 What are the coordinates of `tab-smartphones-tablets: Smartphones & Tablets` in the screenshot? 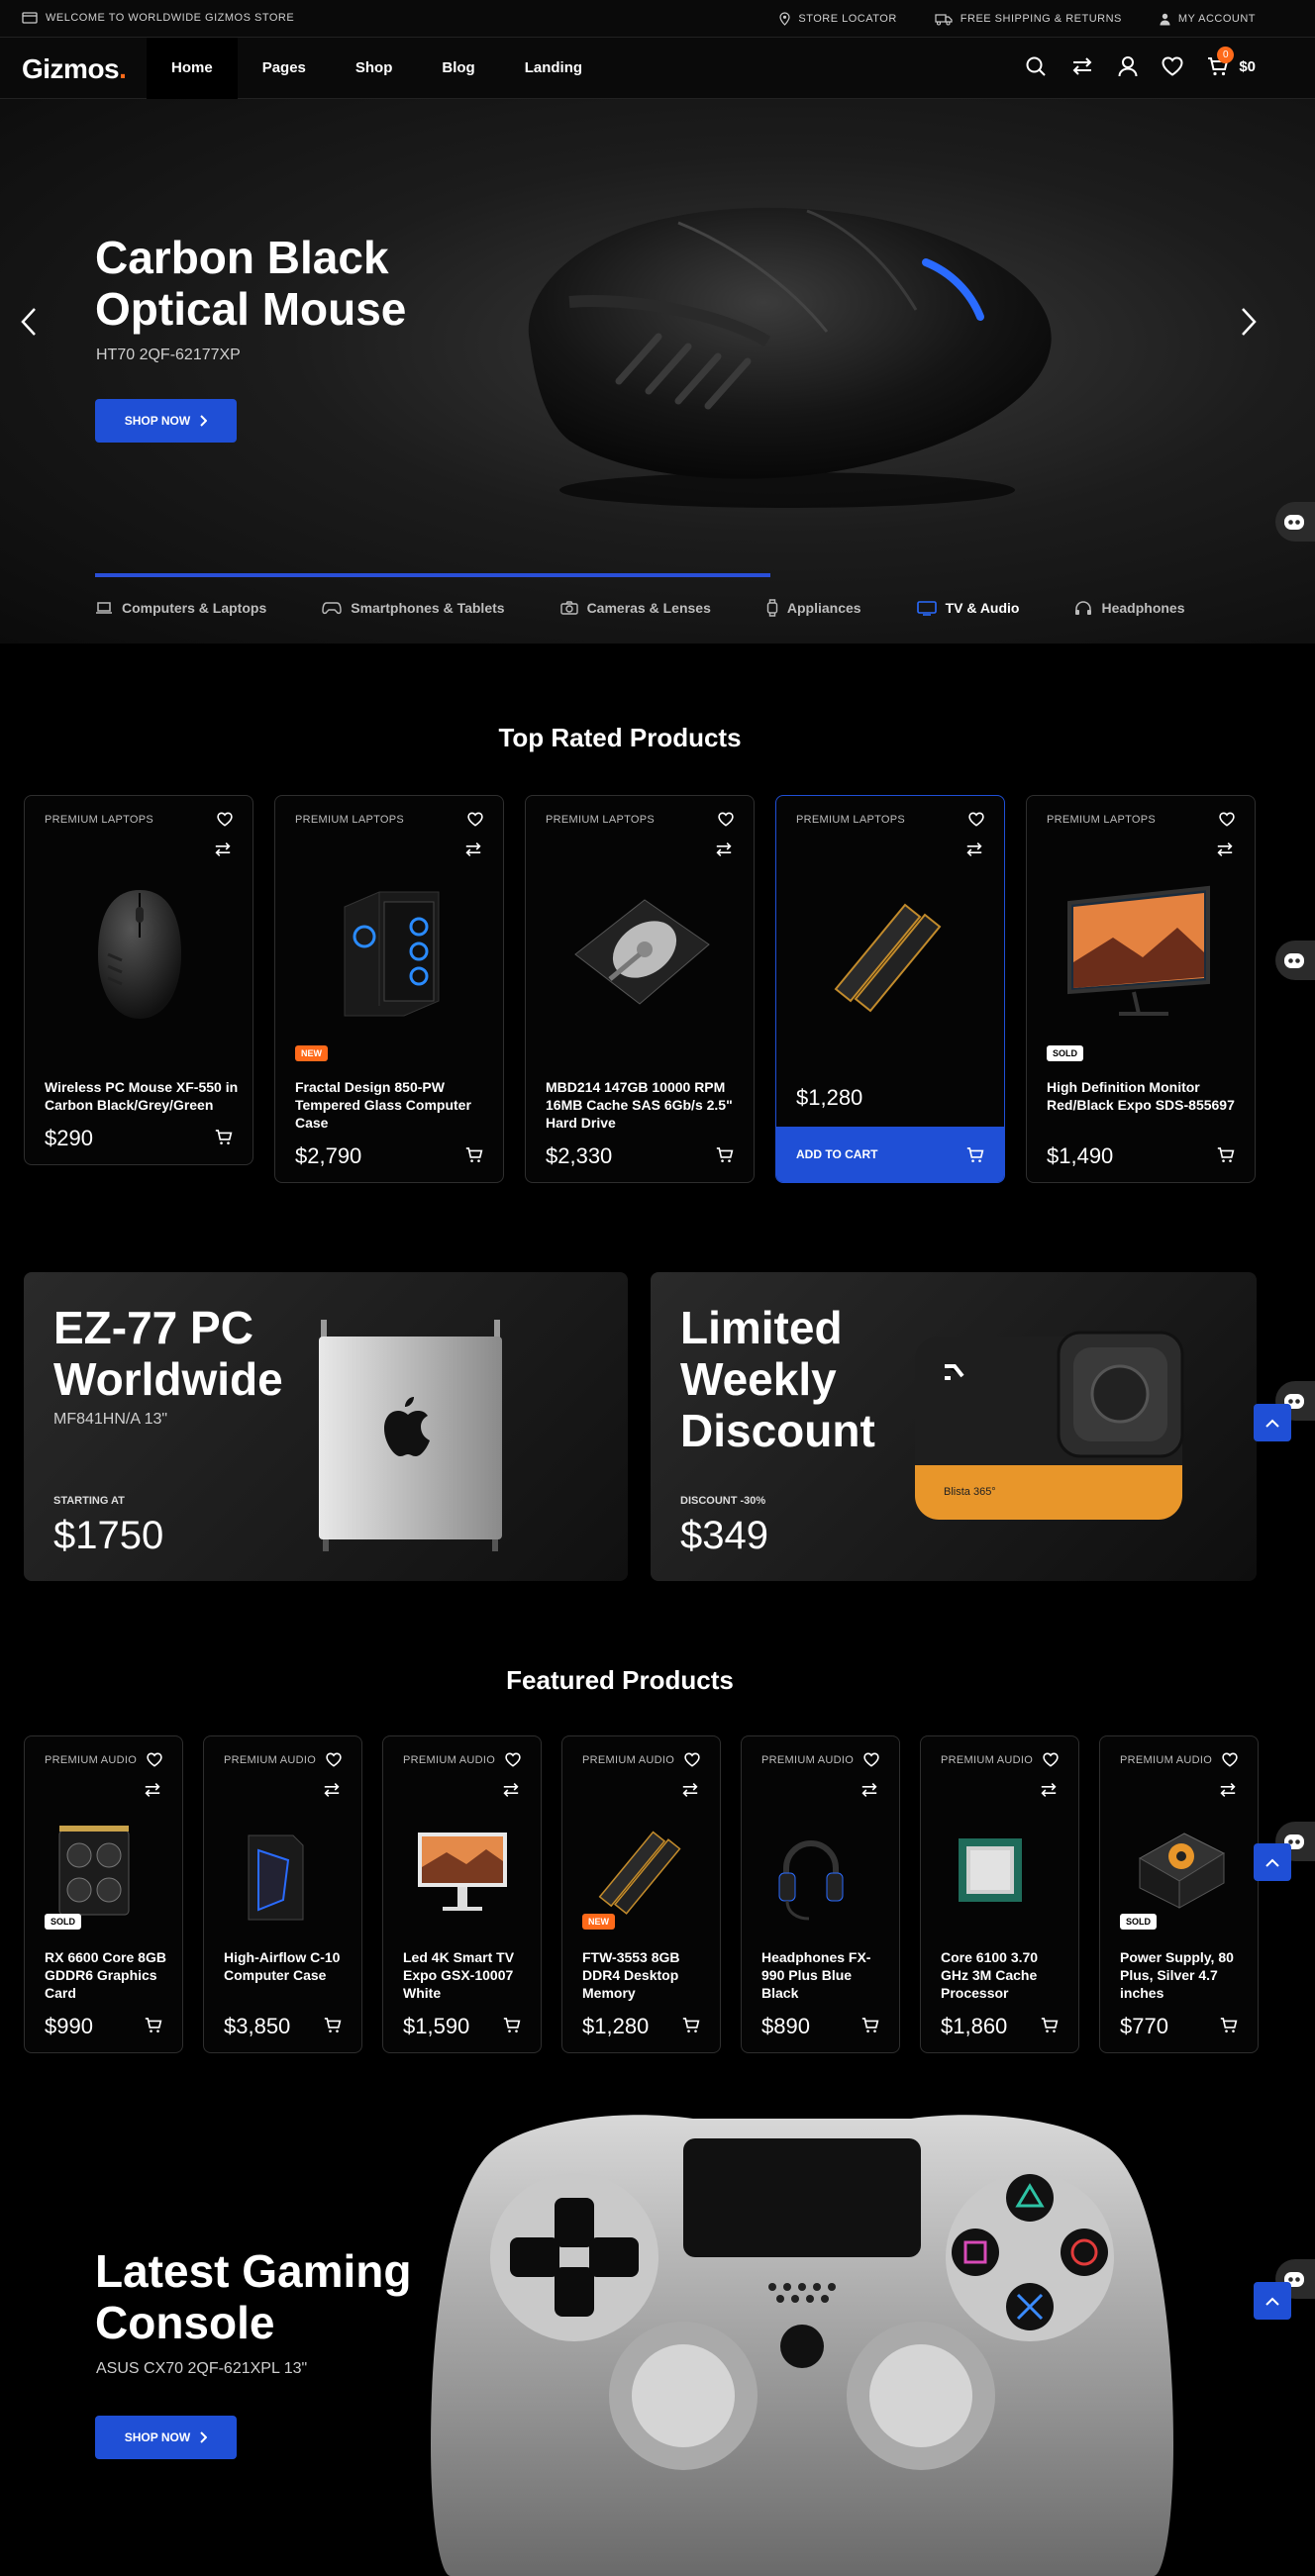 It's located at (414, 608).